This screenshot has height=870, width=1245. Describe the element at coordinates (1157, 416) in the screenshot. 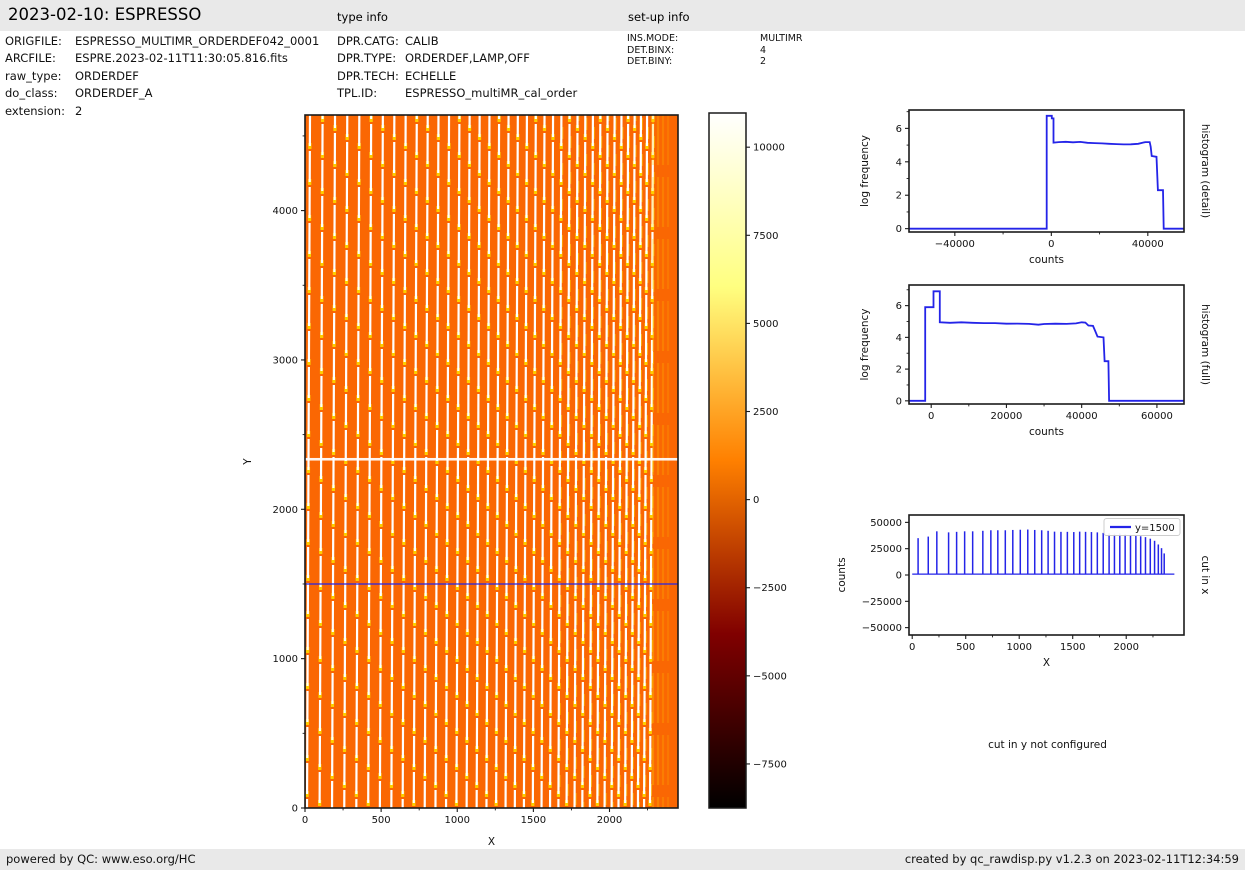

I see `svg-text: 60000` at that location.